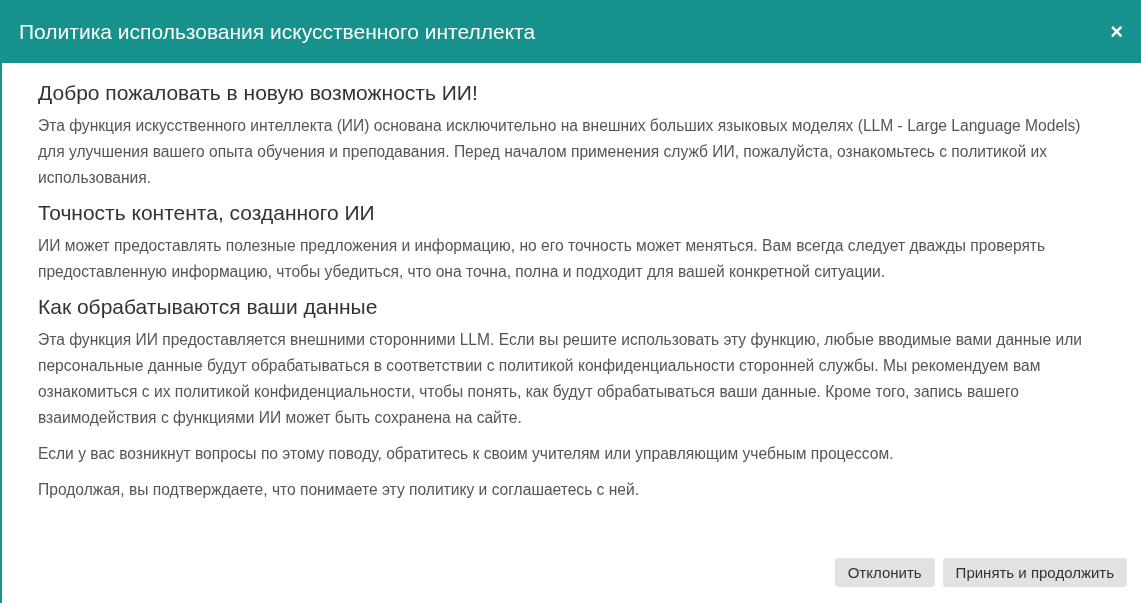 The height and width of the screenshot is (603, 1141). I want to click on accept-button: Принять и продолжить, so click(1034, 572).